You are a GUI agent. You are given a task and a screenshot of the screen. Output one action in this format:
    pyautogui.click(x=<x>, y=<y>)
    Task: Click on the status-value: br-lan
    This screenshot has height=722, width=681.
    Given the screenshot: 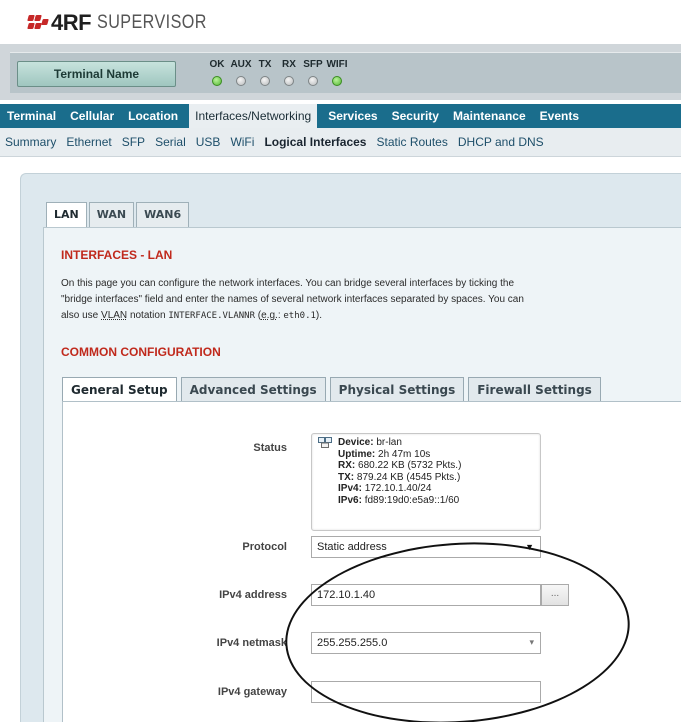 What is the action you would take?
    pyautogui.click(x=389, y=442)
    